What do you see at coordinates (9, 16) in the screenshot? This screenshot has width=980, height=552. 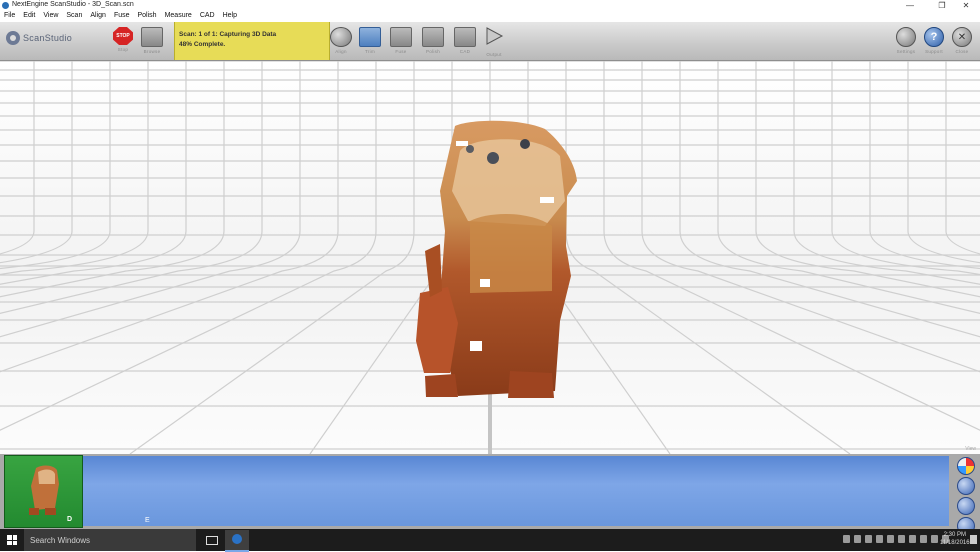 I see `menu-file: File` at bounding box center [9, 16].